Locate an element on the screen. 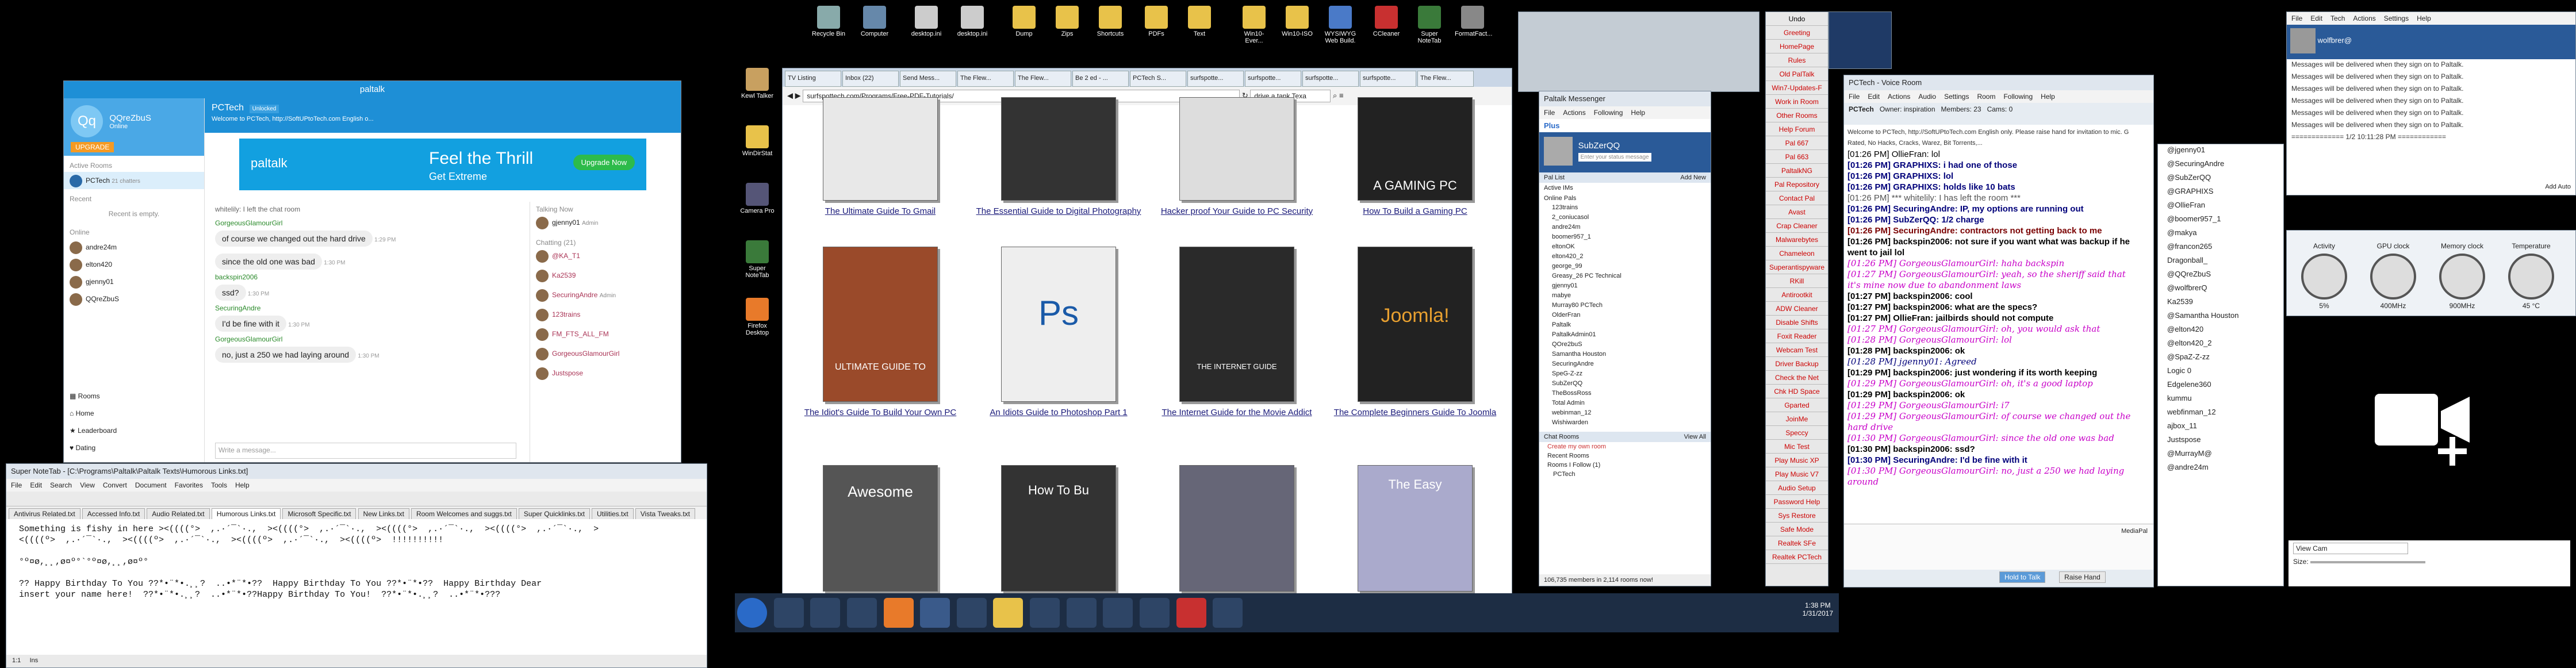 The image size is (2576, 668). pal-item: QOre2buS is located at coordinates (1625, 345).